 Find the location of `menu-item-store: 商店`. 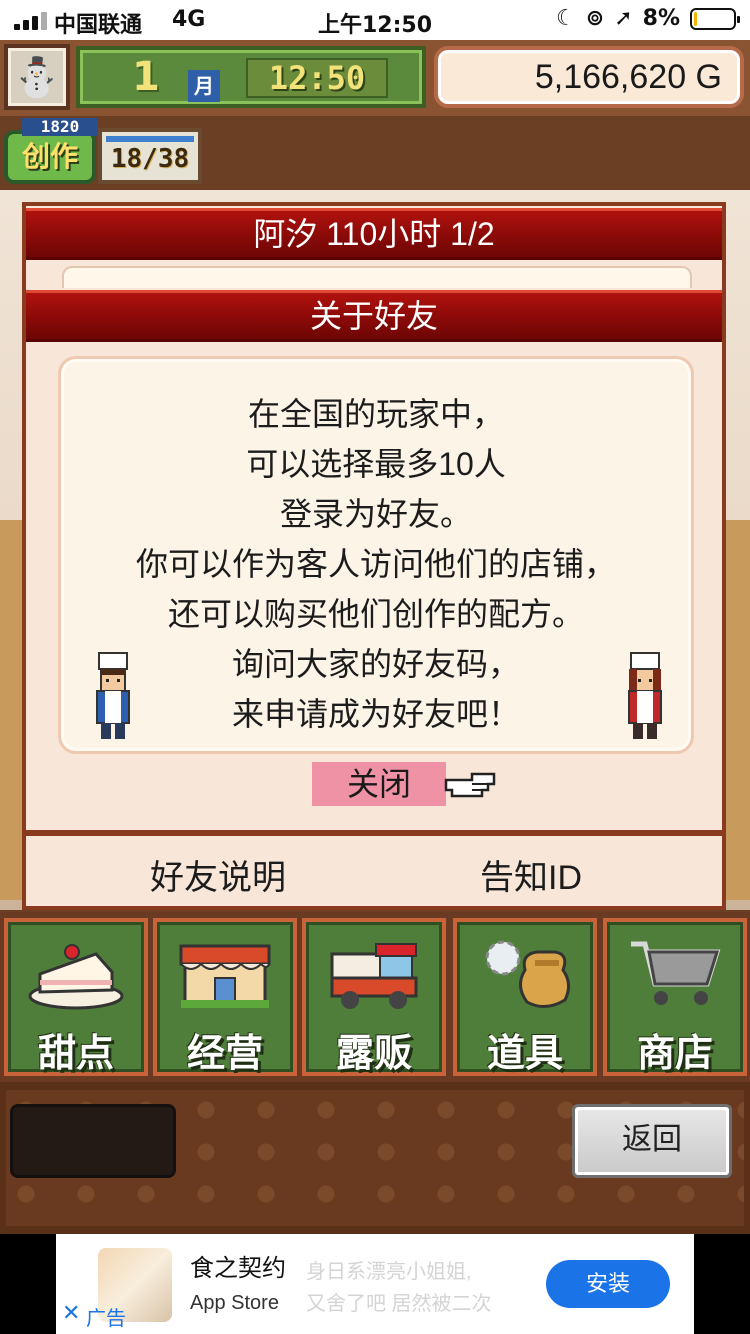

menu-item-store: 商店 is located at coordinates (675, 997).